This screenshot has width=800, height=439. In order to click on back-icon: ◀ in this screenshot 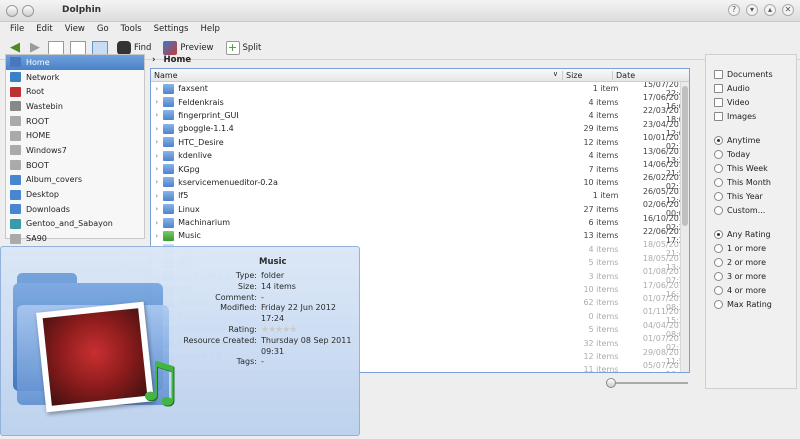, I will do `click(15, 47)`.